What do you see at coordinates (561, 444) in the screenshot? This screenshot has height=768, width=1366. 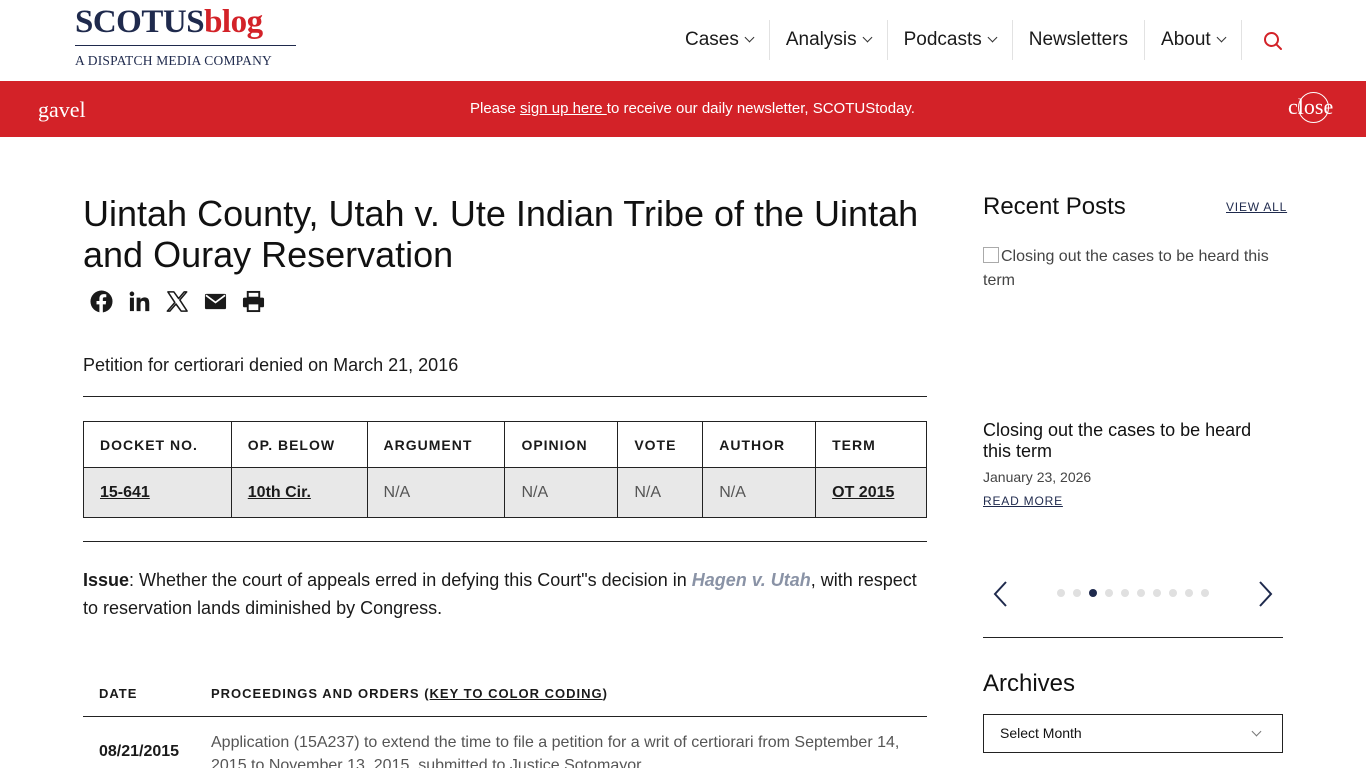 I see `col-opinion: OPINION` at bounding box center [561, 444].